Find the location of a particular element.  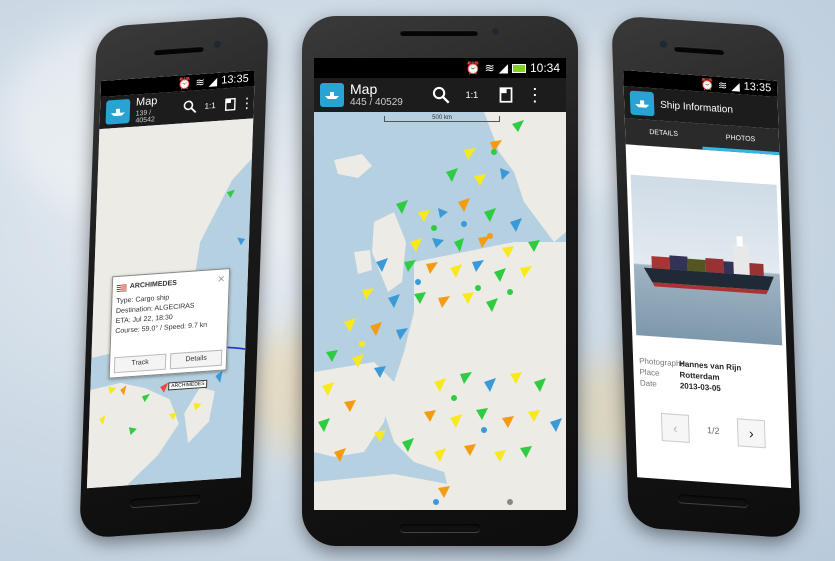

chevron-left-icon: ‹ is located at coordinates (675, 428).